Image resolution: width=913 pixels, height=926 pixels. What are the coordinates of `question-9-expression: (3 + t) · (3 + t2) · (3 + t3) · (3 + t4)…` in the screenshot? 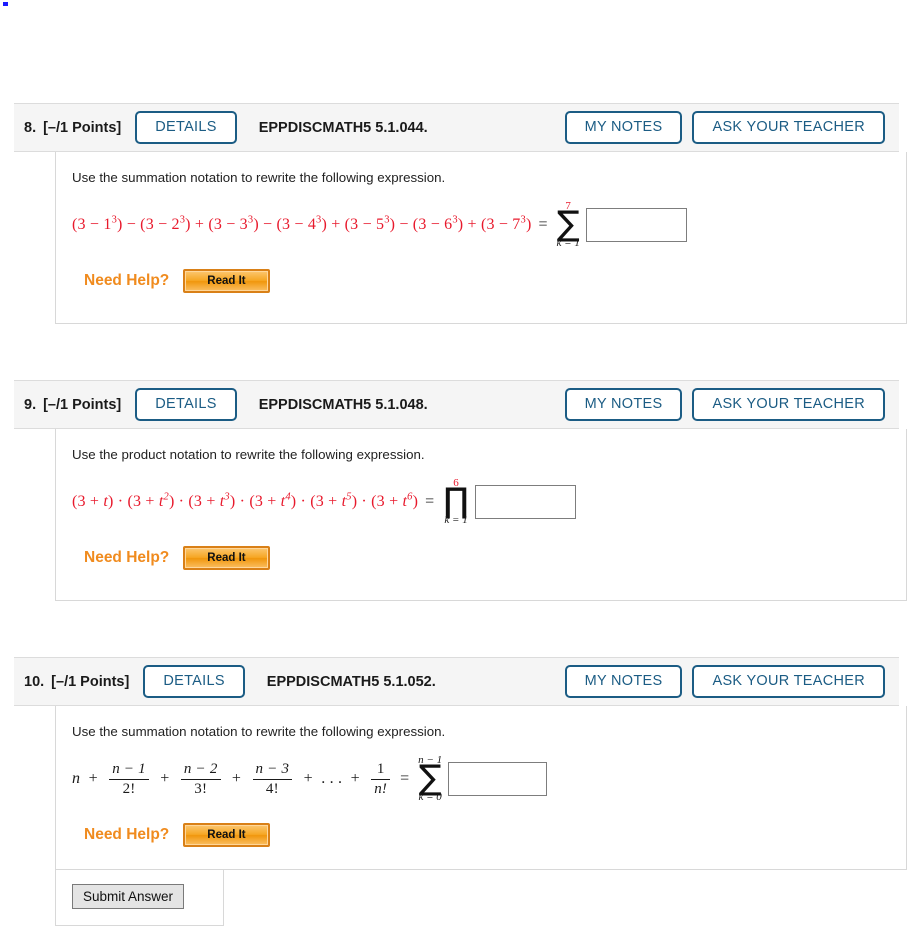 It's located at (245, 500).